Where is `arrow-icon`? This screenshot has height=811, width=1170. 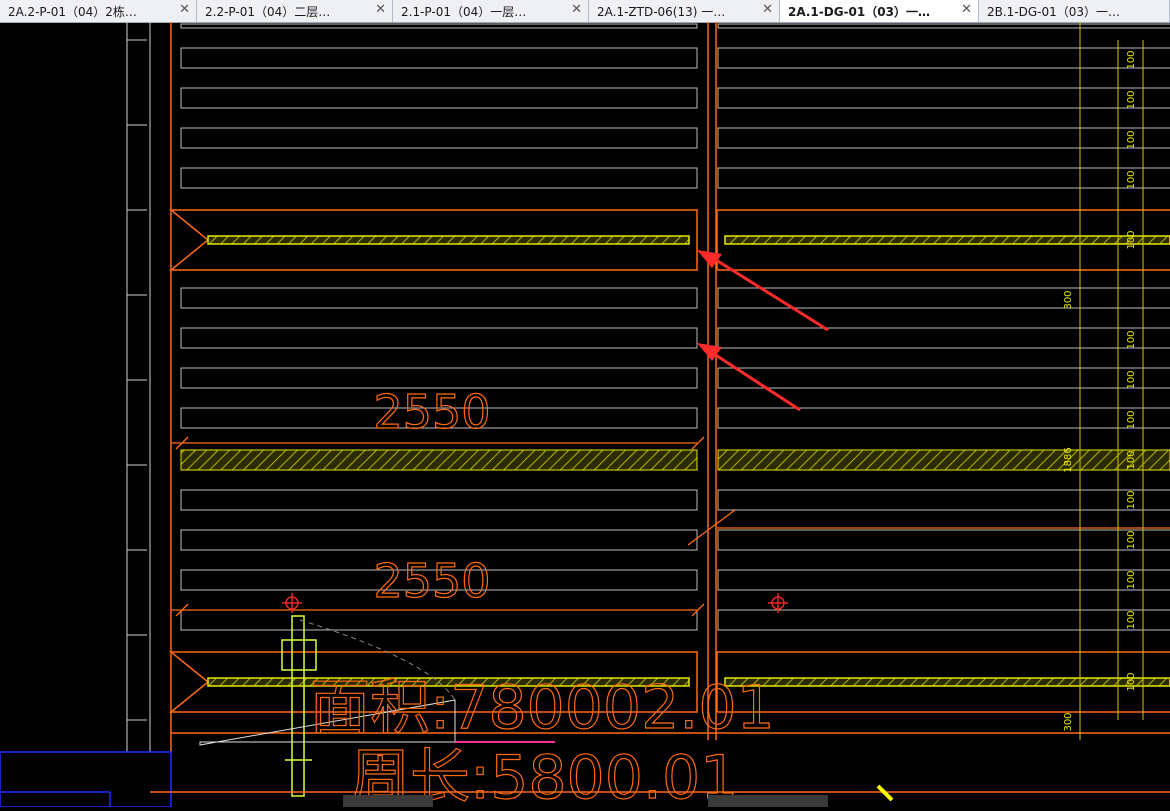 arrow-icon is located at coordinates (749, 377).